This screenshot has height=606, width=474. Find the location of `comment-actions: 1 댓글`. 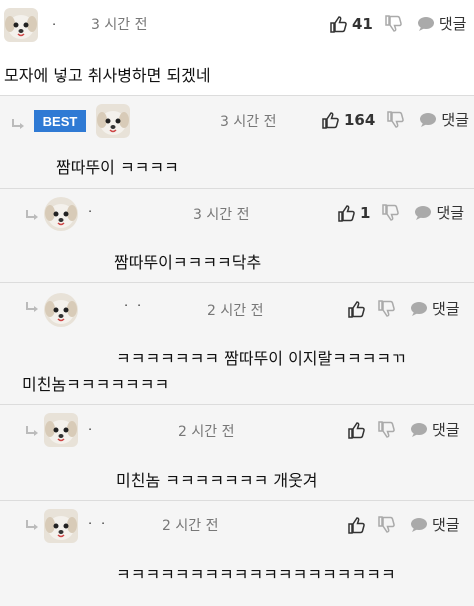

comment-actions: 1 댓글 is located at coordinates (401, 212).